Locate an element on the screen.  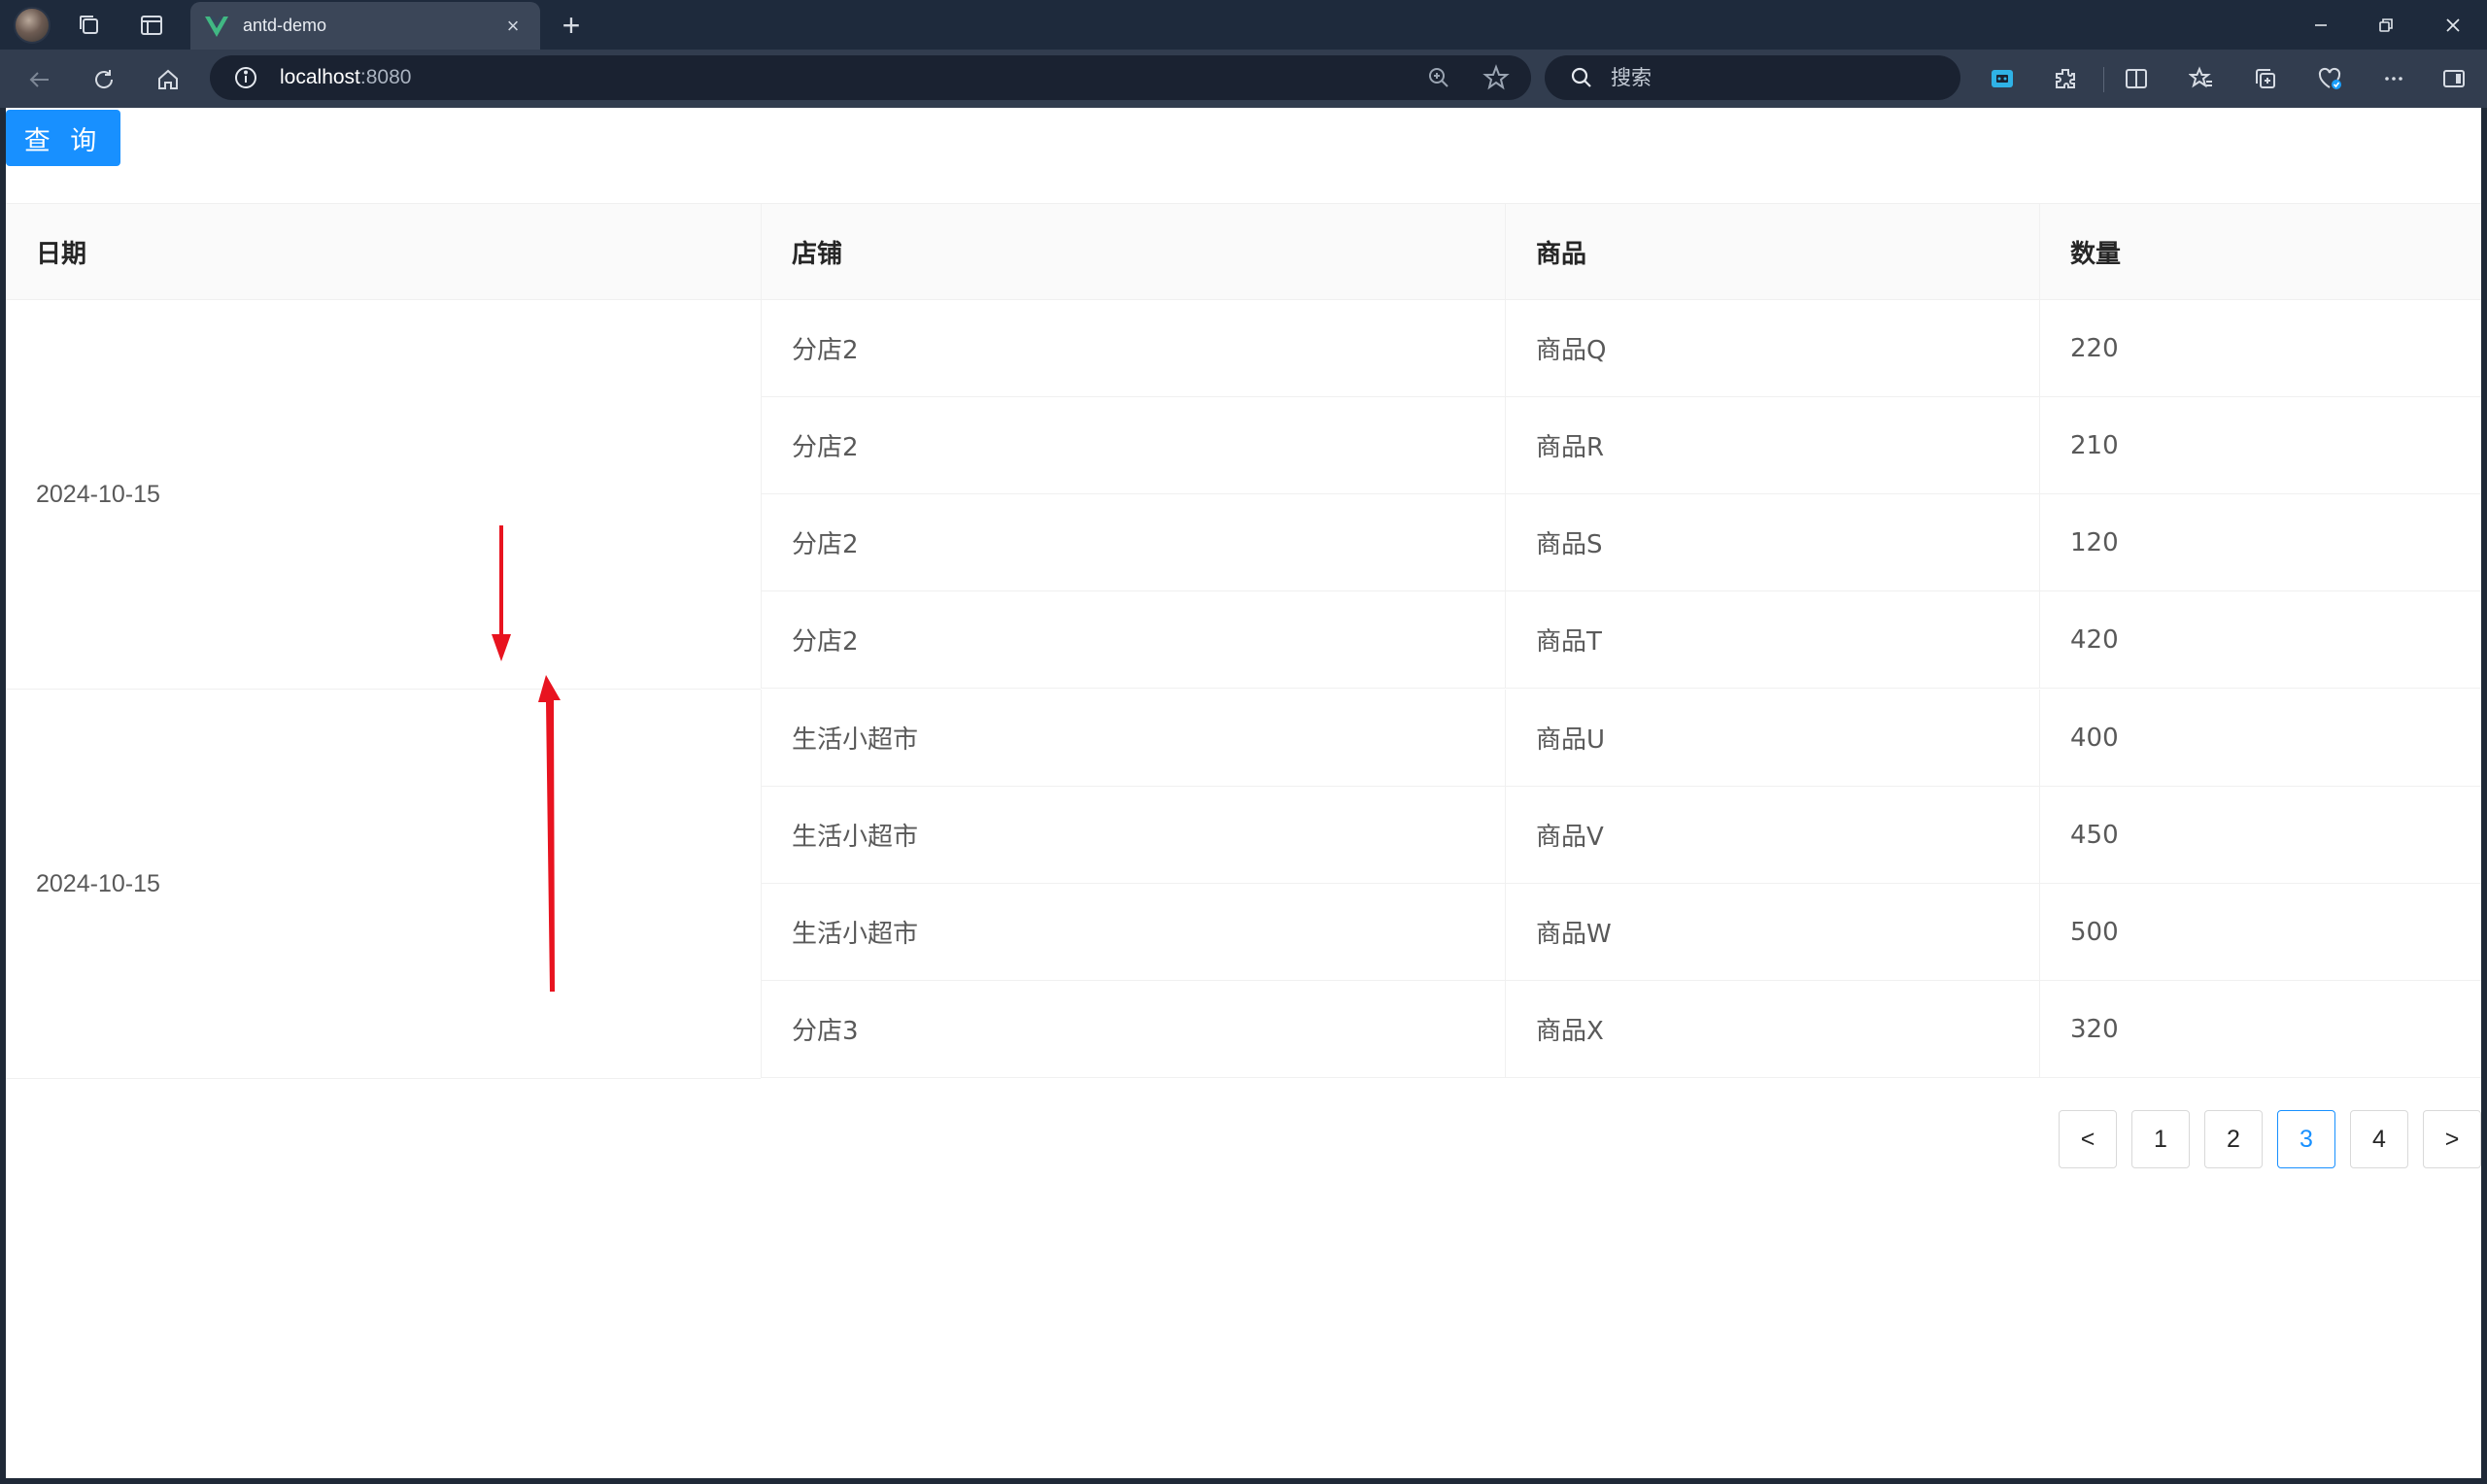
quantity-cell: 120 is located at coordinates (2260, 542).